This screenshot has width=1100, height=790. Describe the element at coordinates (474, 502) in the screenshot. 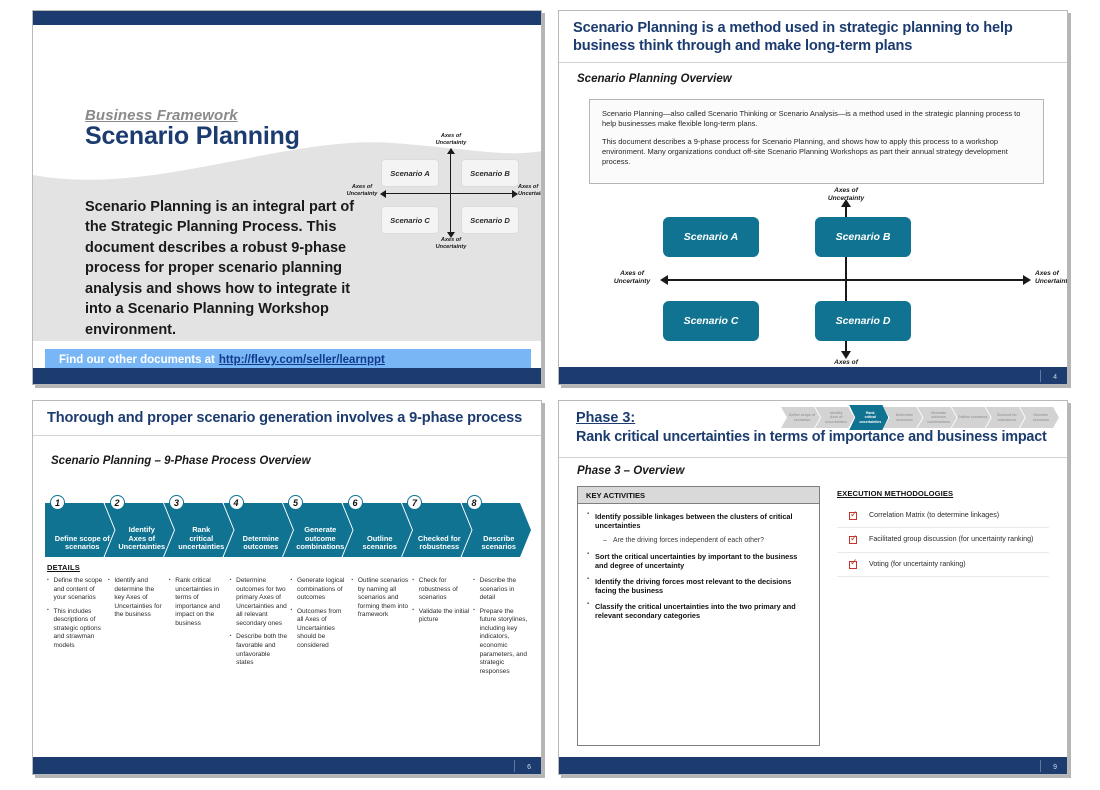

I see `process-phase-number-8: 8` at that location.